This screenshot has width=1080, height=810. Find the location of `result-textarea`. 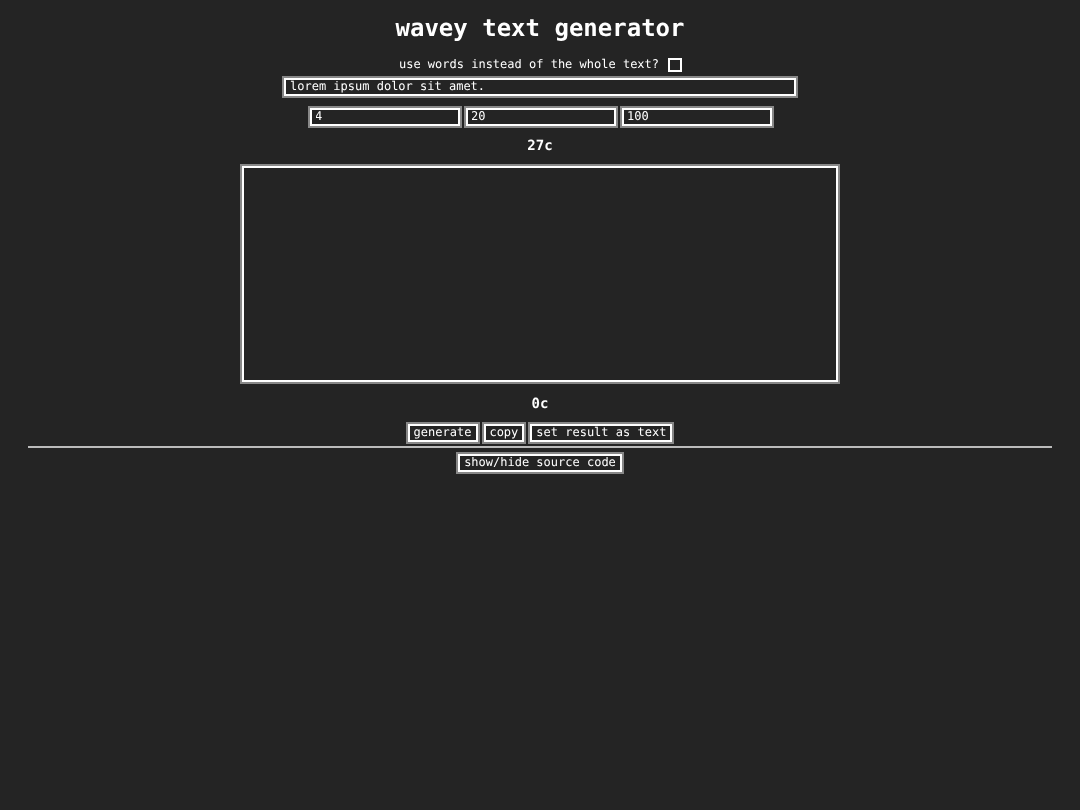

result-textarea is located at coordinates (540, 274).